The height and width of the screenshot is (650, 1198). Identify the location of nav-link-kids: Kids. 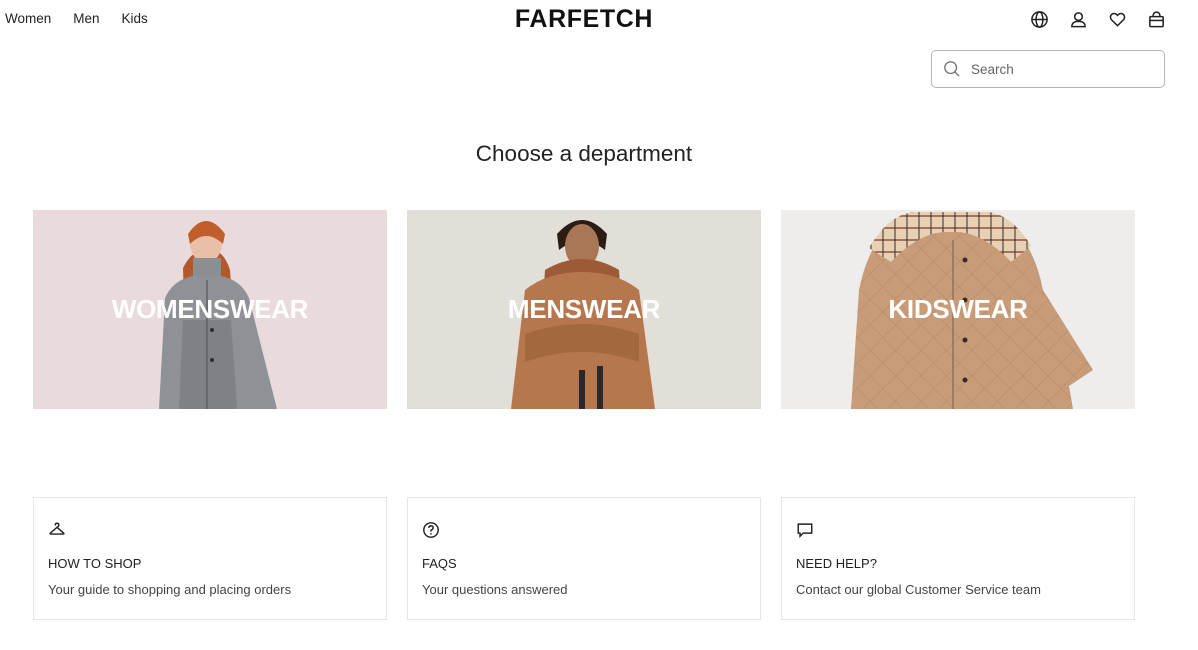
(135, 18).